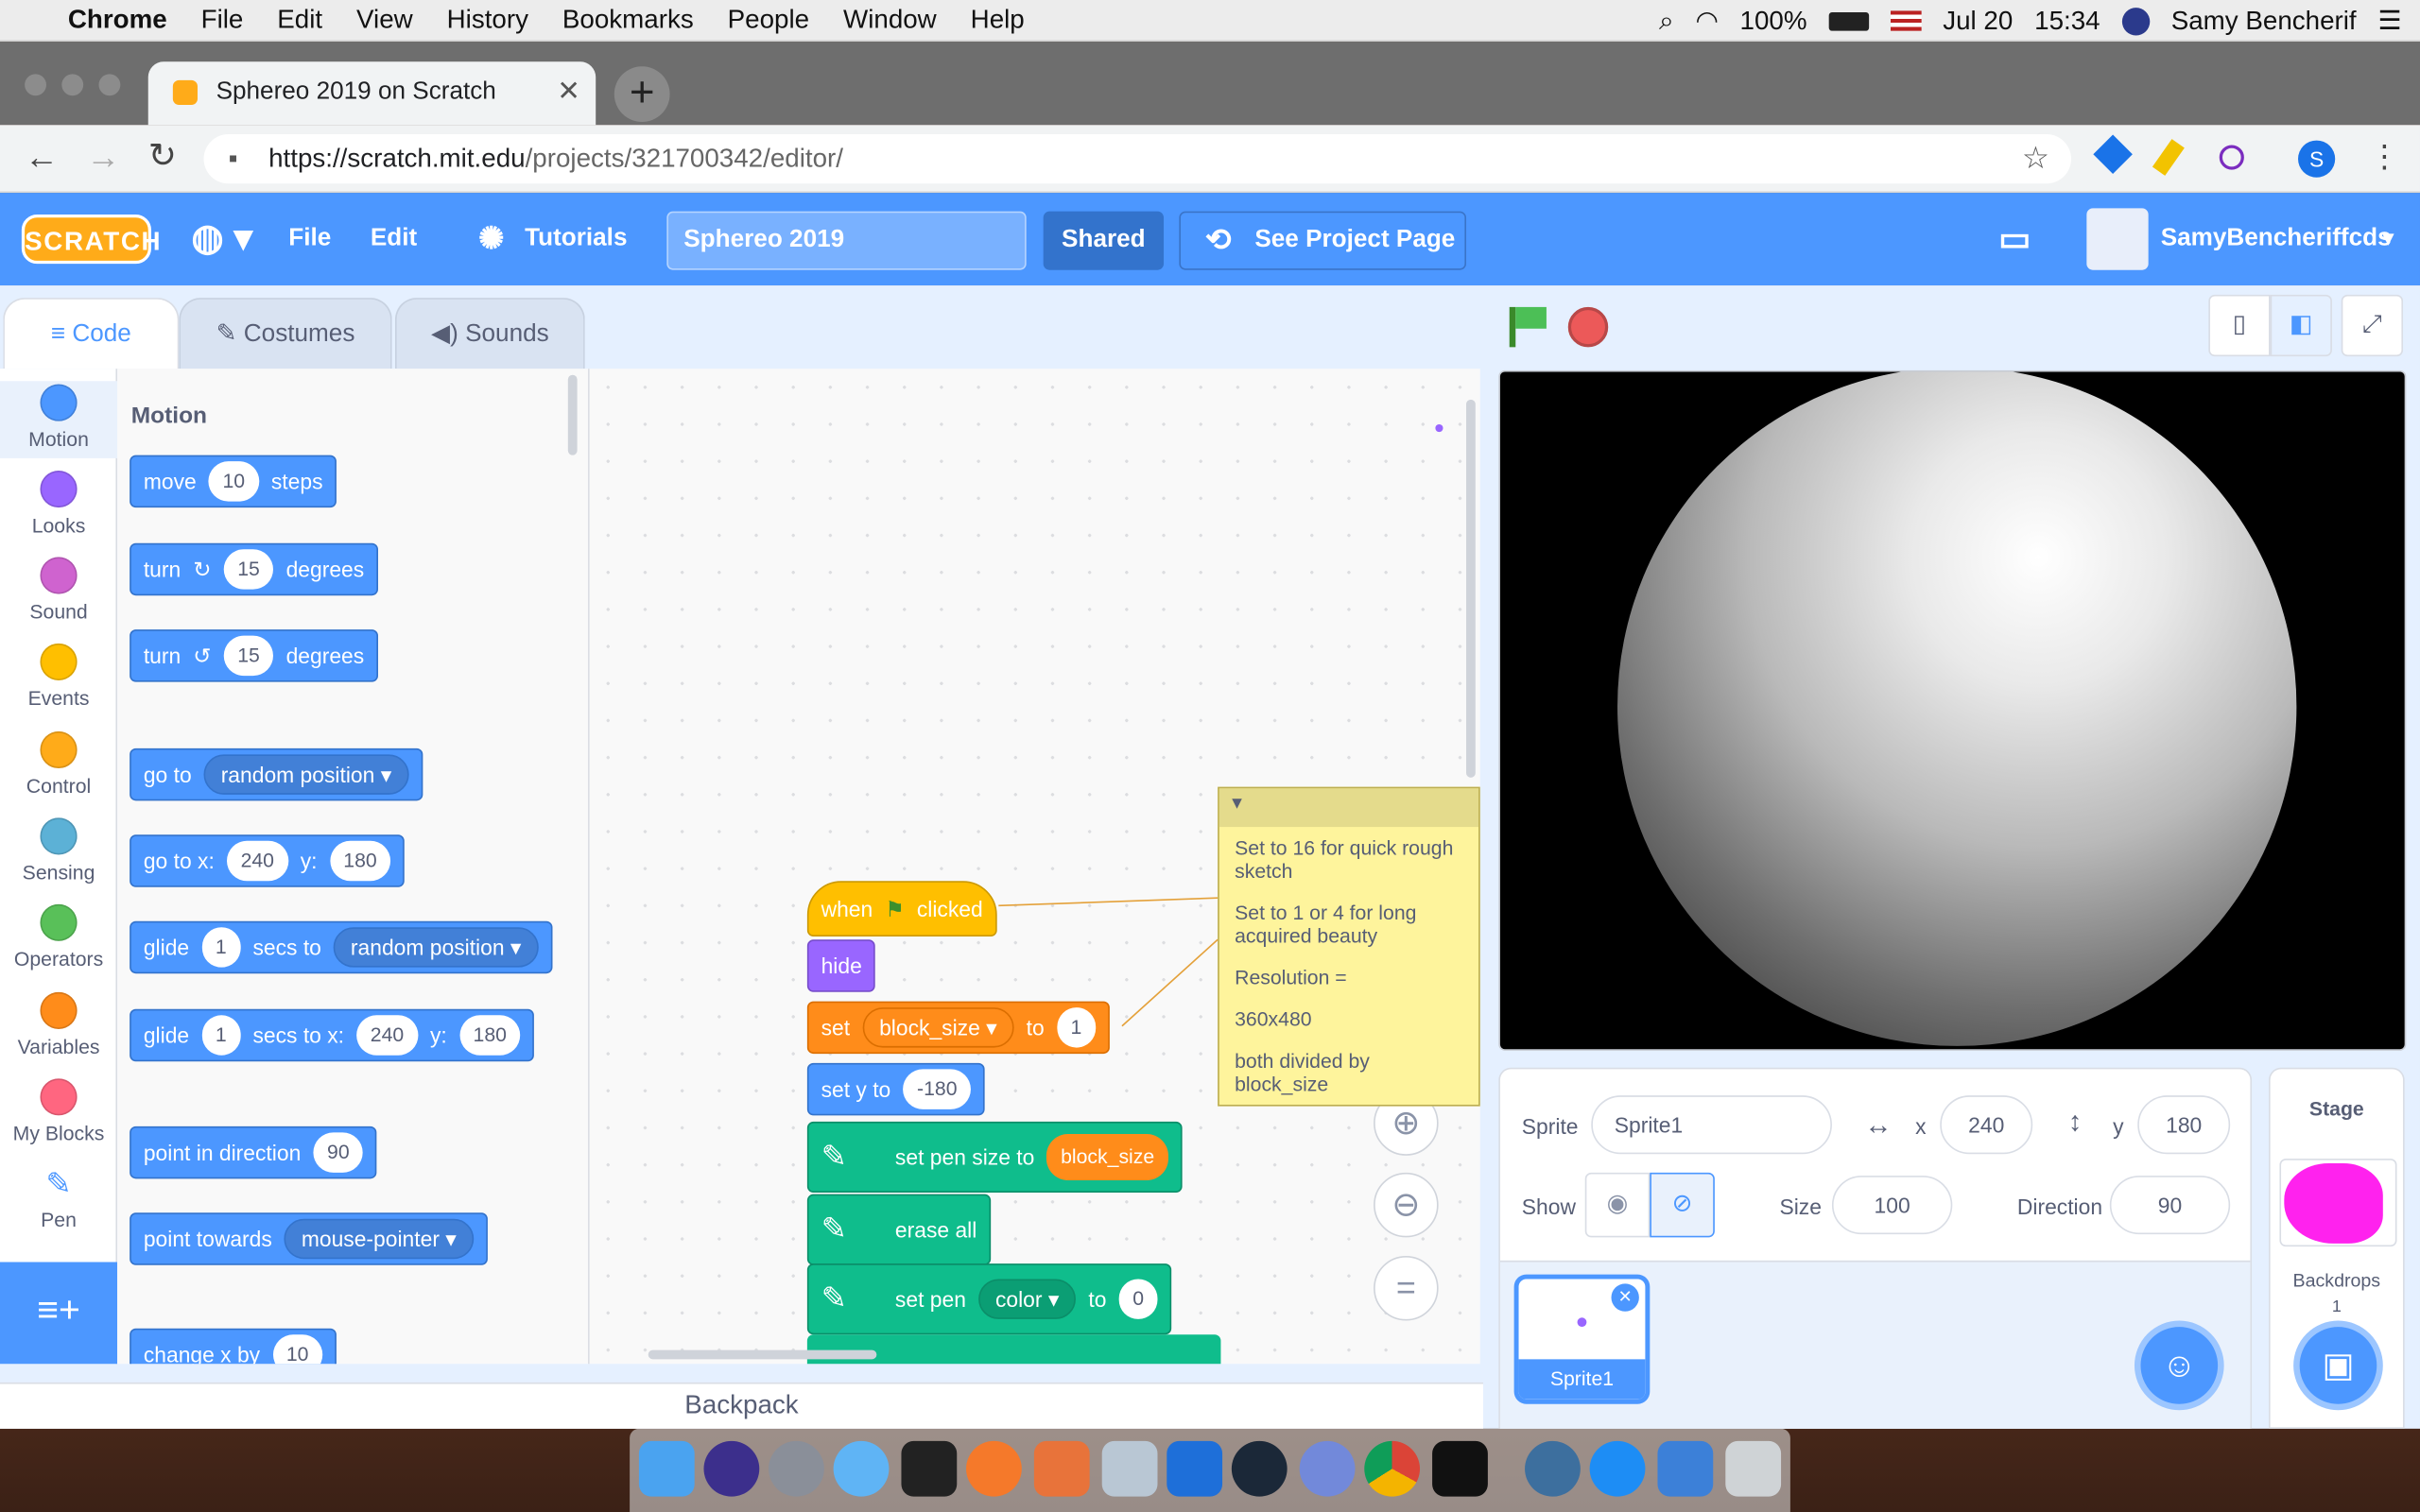  Describe the element at coordinates (490, 1035) in the screenshot. I see `block-input: 180` at that location.